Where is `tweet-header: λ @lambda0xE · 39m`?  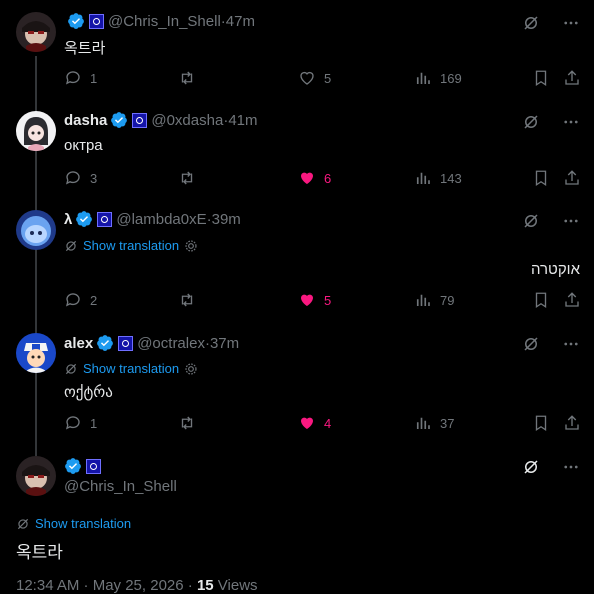
tweet-header: λ @lambda0xE · 39m is located at coordinates (152, 219).